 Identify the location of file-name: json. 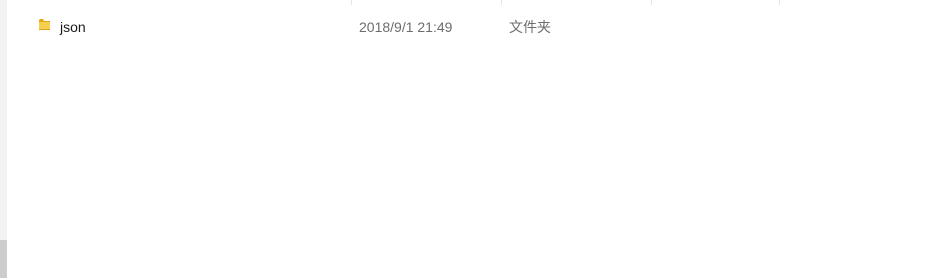
(73, 27).